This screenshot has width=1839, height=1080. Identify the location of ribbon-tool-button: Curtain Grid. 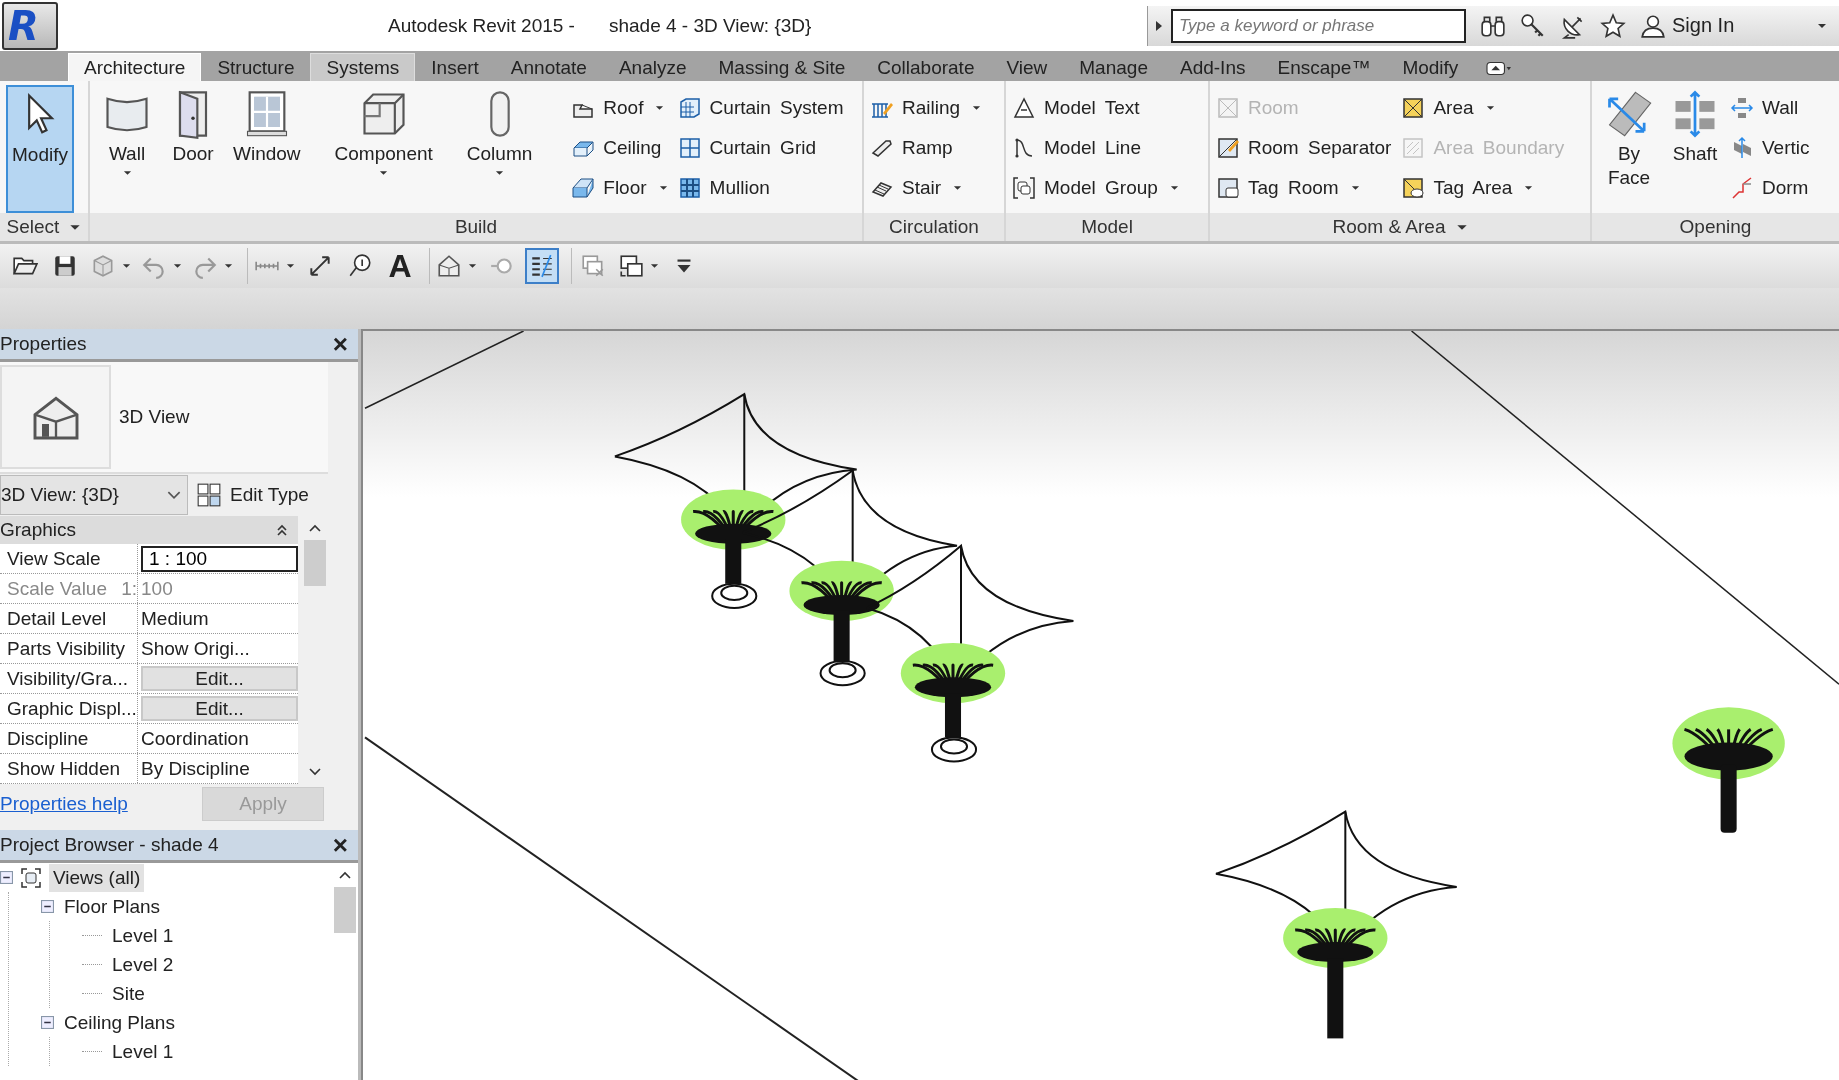
(760, 148).